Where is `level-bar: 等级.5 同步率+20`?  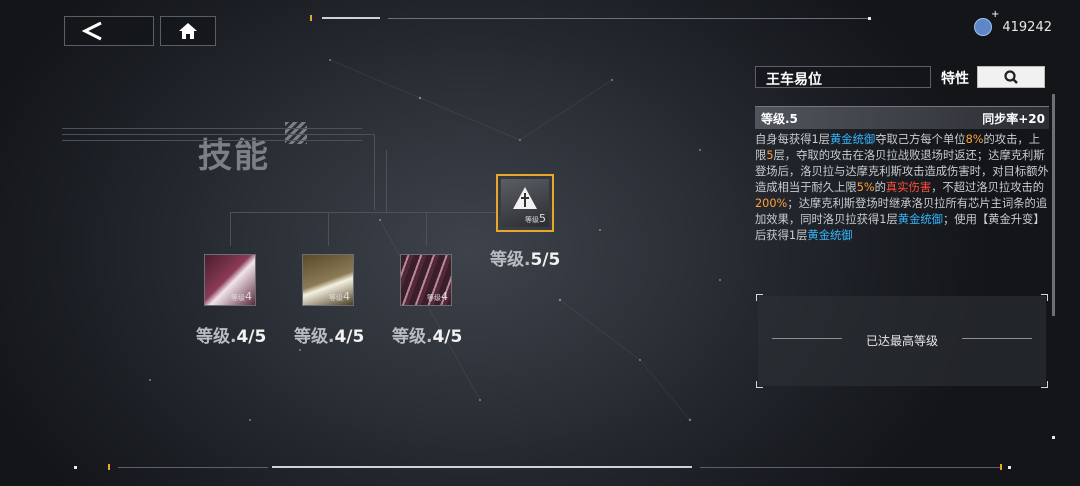
level-bar: 等级.5 同步率+20 is located at coordinates (902, 117).